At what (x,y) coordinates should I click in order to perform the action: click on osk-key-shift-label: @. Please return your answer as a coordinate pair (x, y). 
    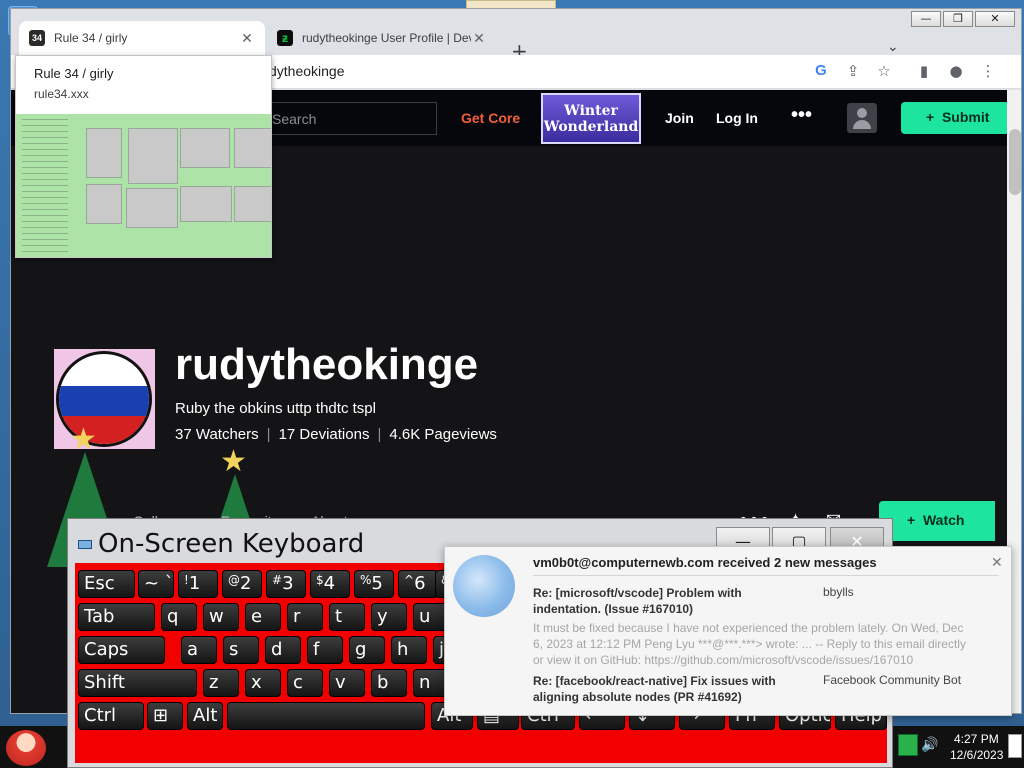
    Looking at the image, I should click on (234, 580).